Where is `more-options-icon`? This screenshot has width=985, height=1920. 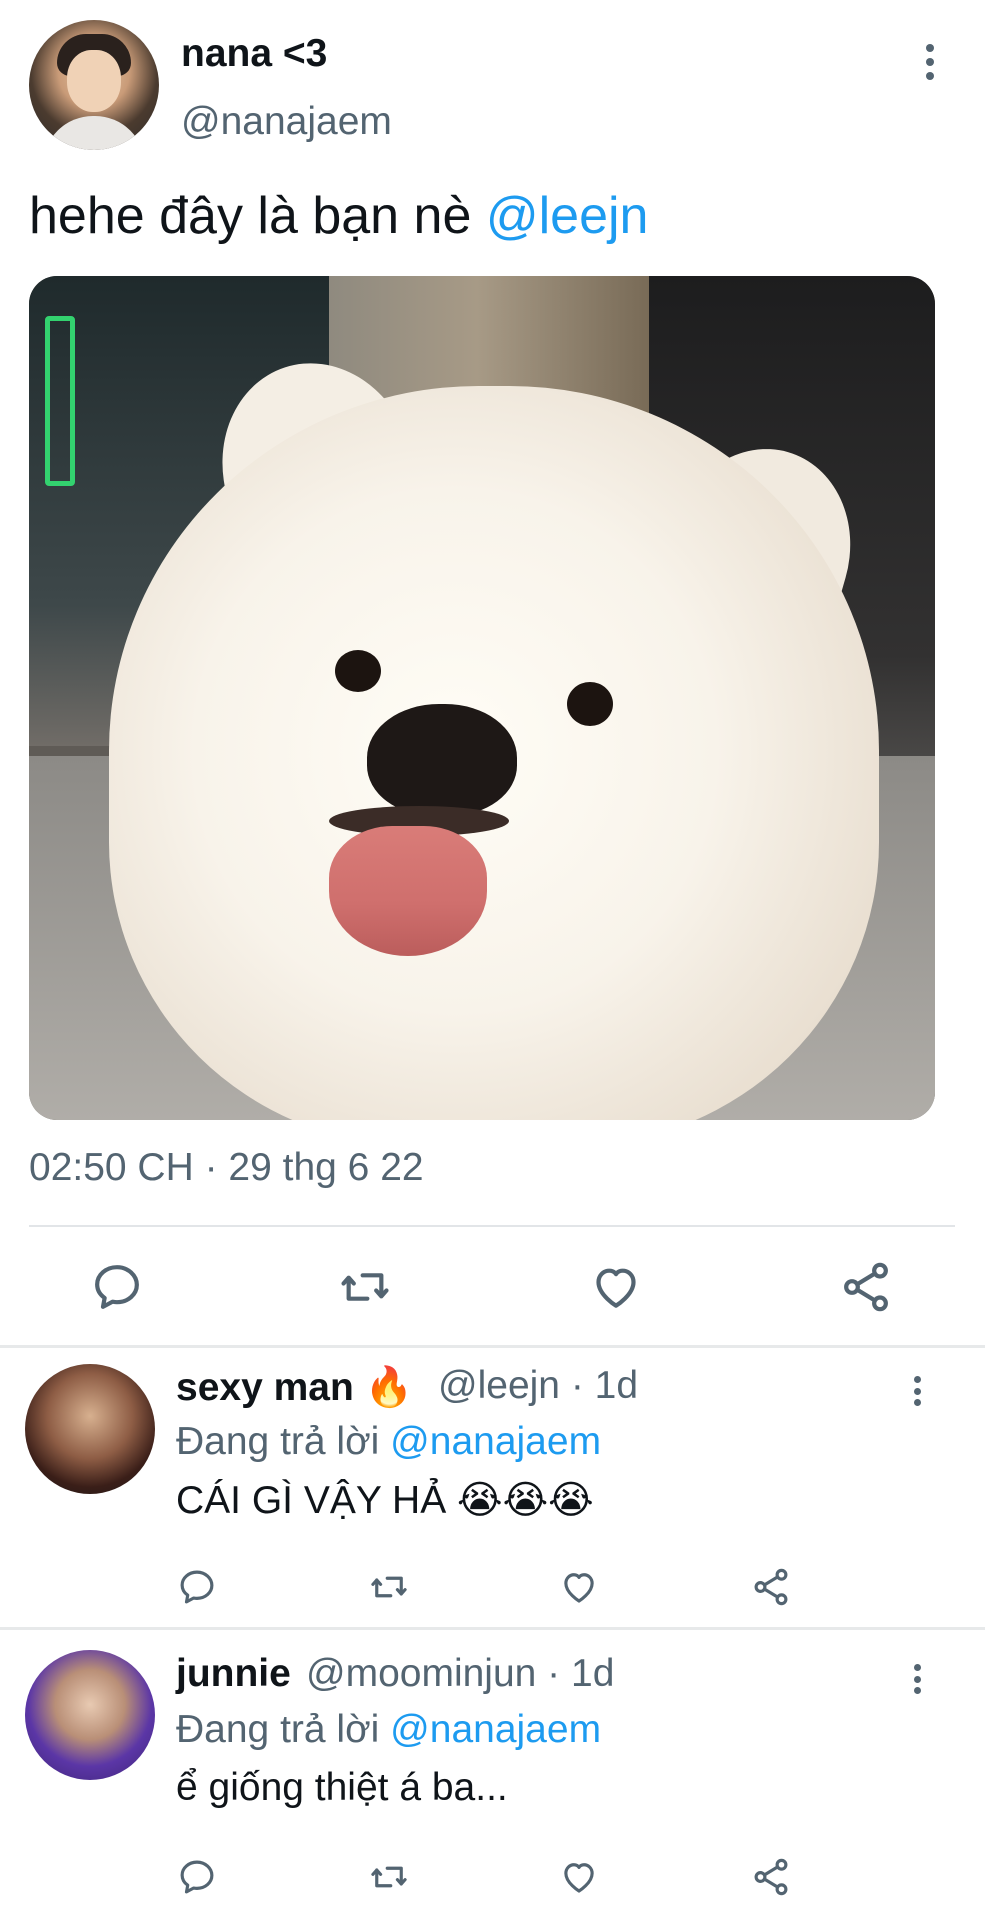 more-options-icon is located at coordinates (930, 62).